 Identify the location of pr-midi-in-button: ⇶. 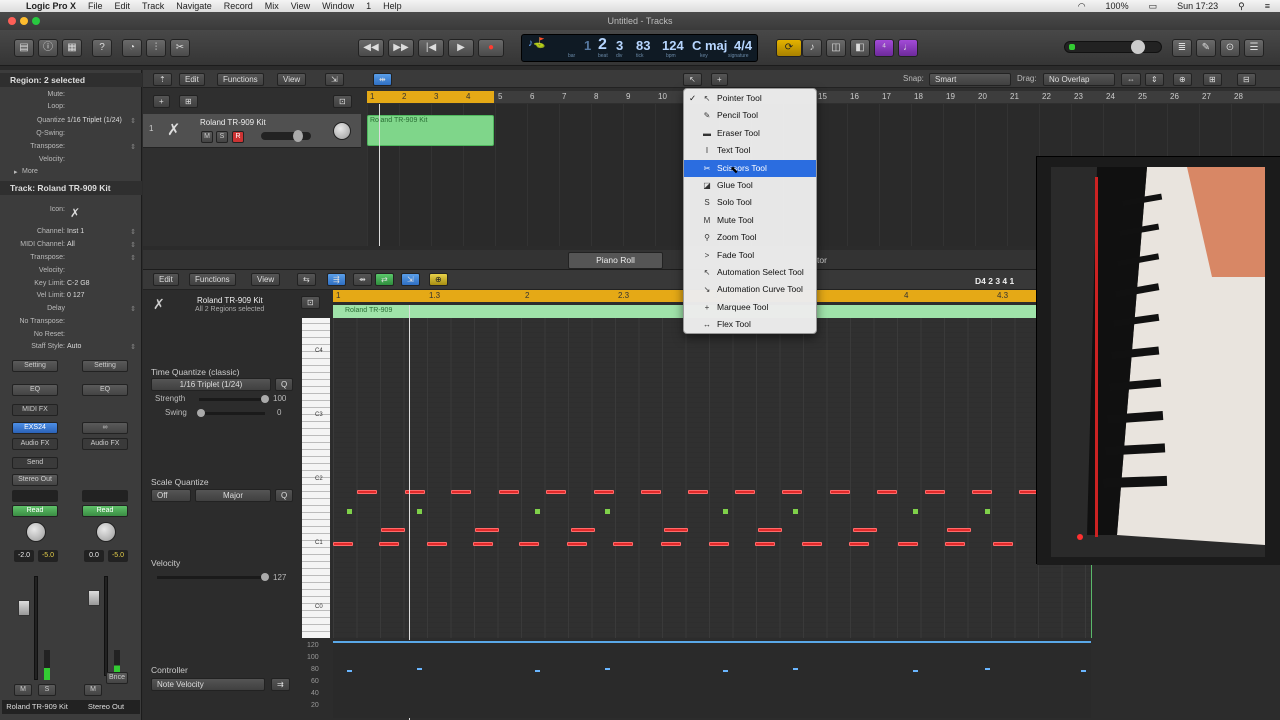
(336, 279).